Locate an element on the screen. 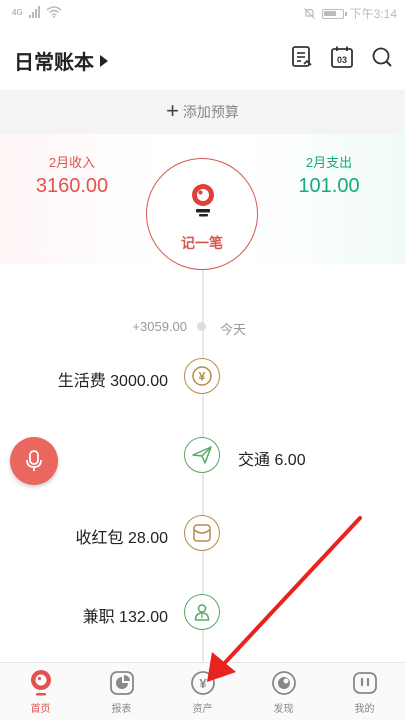 The height and width of the screenshot is (720, 405). bill-list-icon is located at coordinates (302, 56).